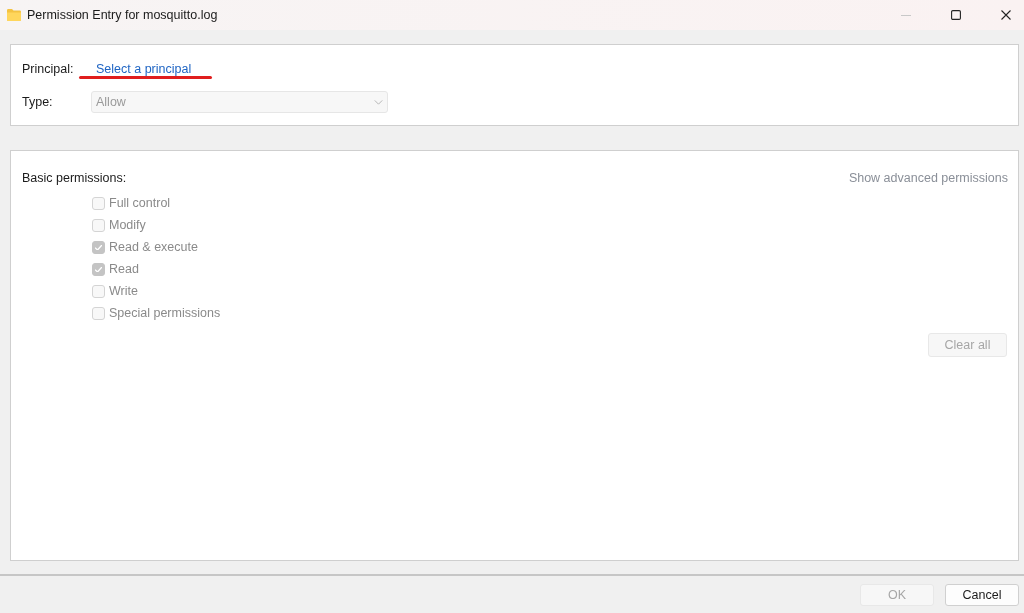  I want to click on minimize-icon, so click(906, 15).